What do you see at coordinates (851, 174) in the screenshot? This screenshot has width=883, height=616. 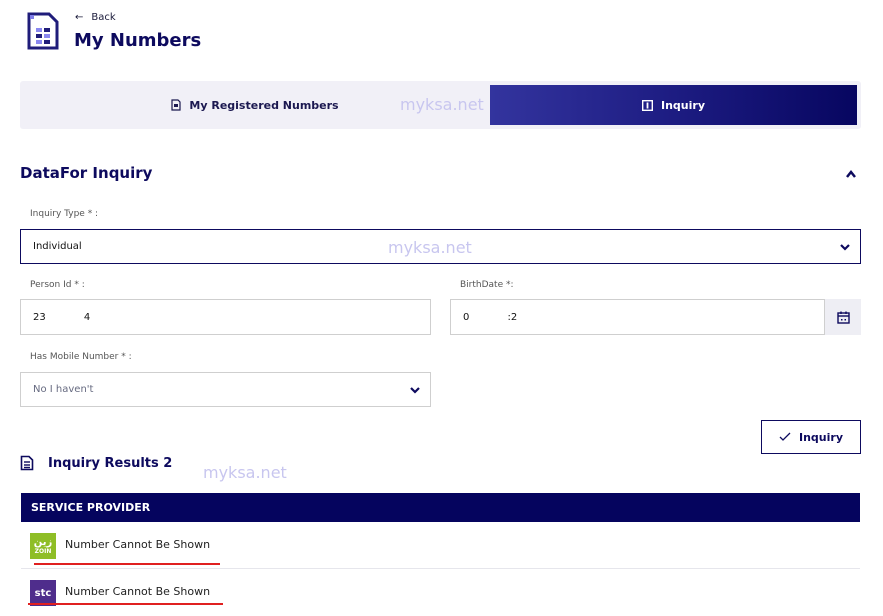 I see `chevron-up-icon` at bounding box center [851, 174].